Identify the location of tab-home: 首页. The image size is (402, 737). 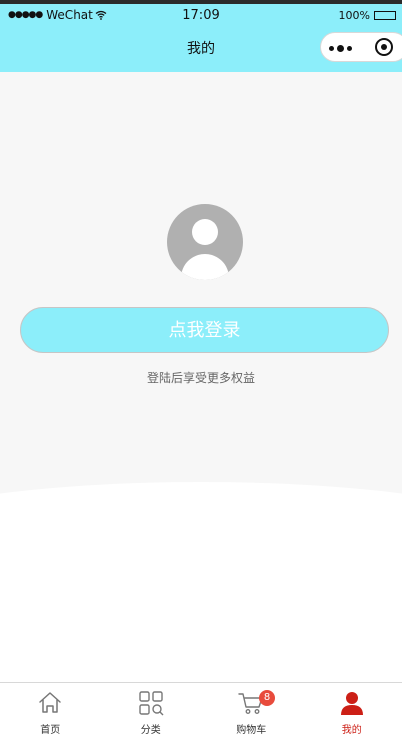
(50, 710).